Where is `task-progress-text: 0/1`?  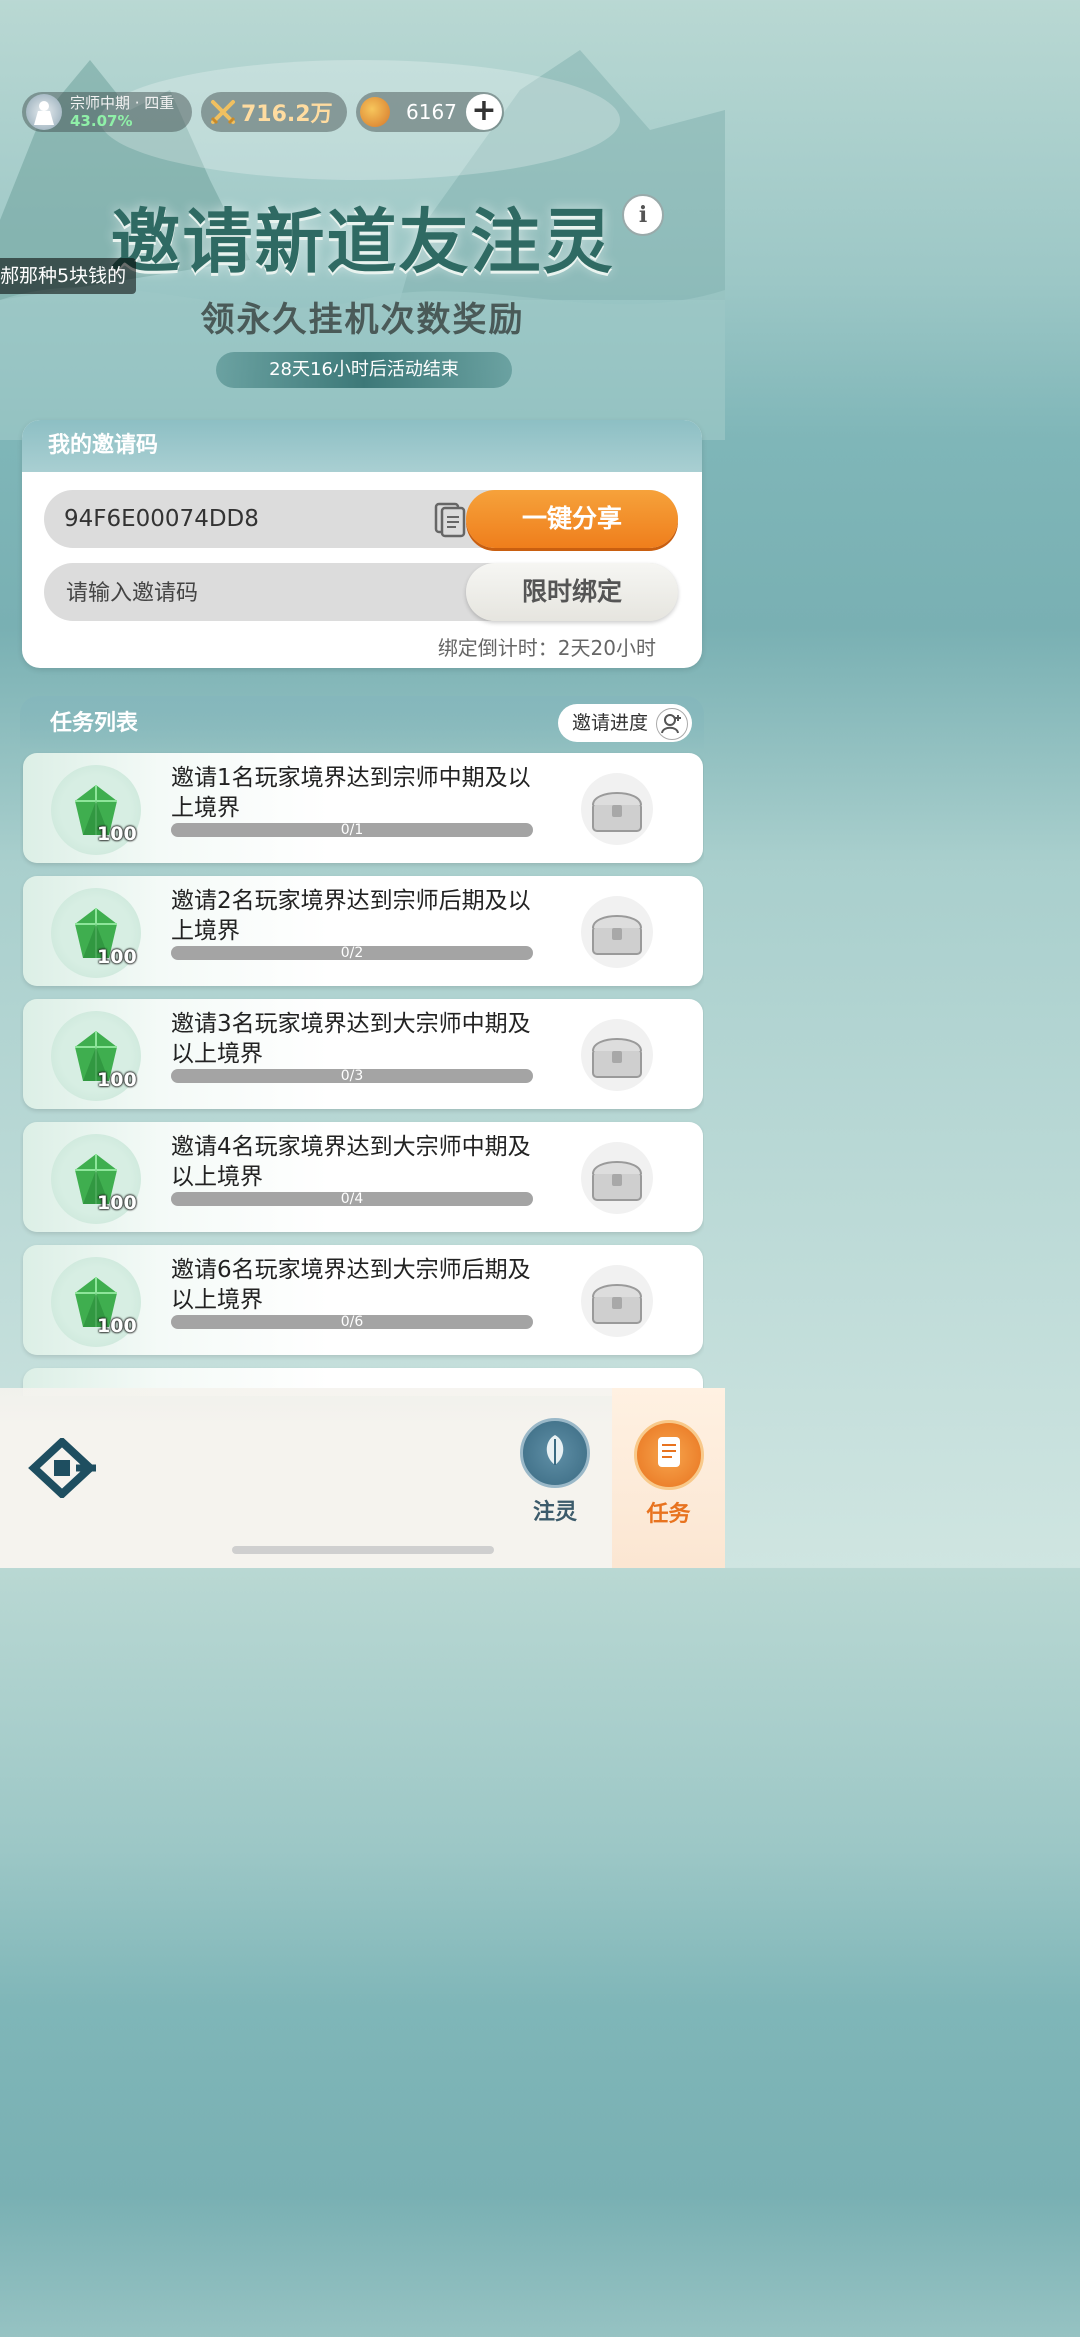 task-progress-text: 0/1 is located at coordinates (352, 830).